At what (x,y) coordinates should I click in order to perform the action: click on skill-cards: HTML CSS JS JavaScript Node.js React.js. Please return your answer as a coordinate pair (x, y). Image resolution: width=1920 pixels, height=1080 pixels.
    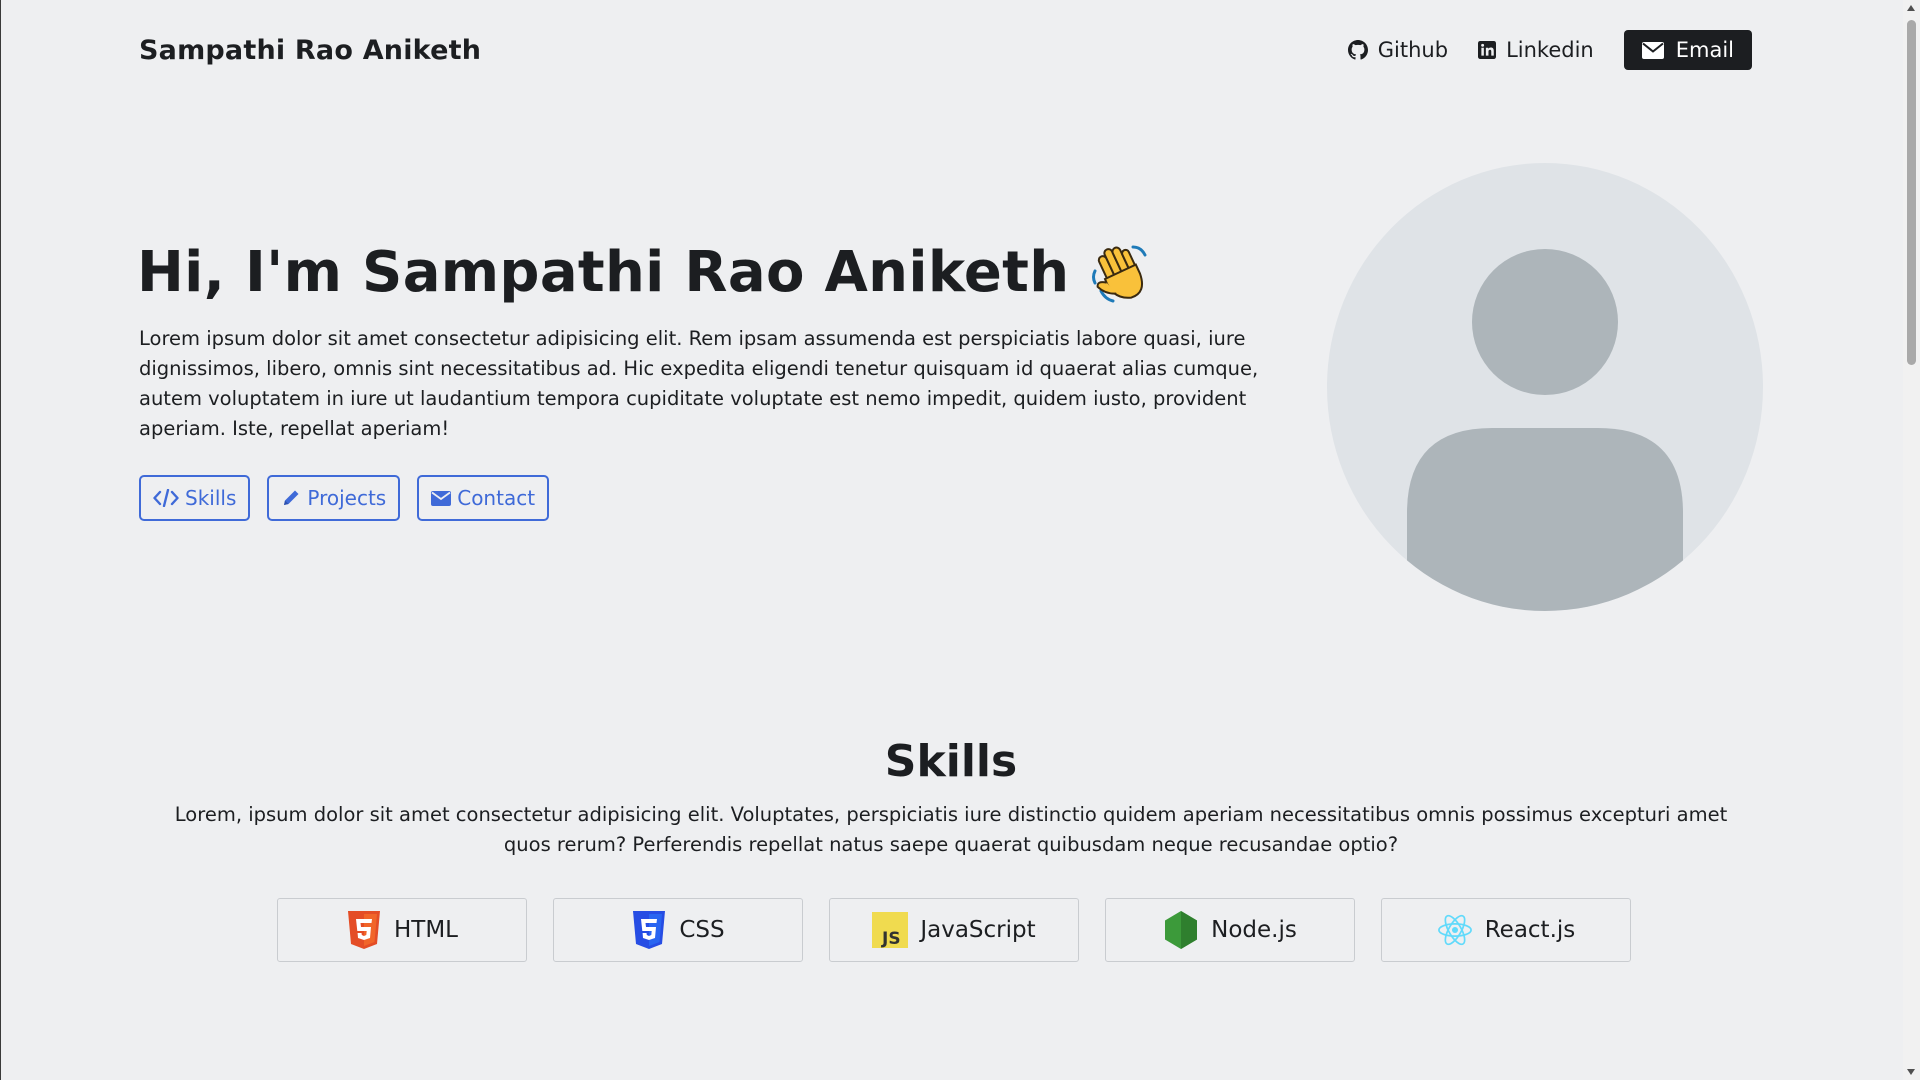
    Looking at the image, I should click on (967, 930).